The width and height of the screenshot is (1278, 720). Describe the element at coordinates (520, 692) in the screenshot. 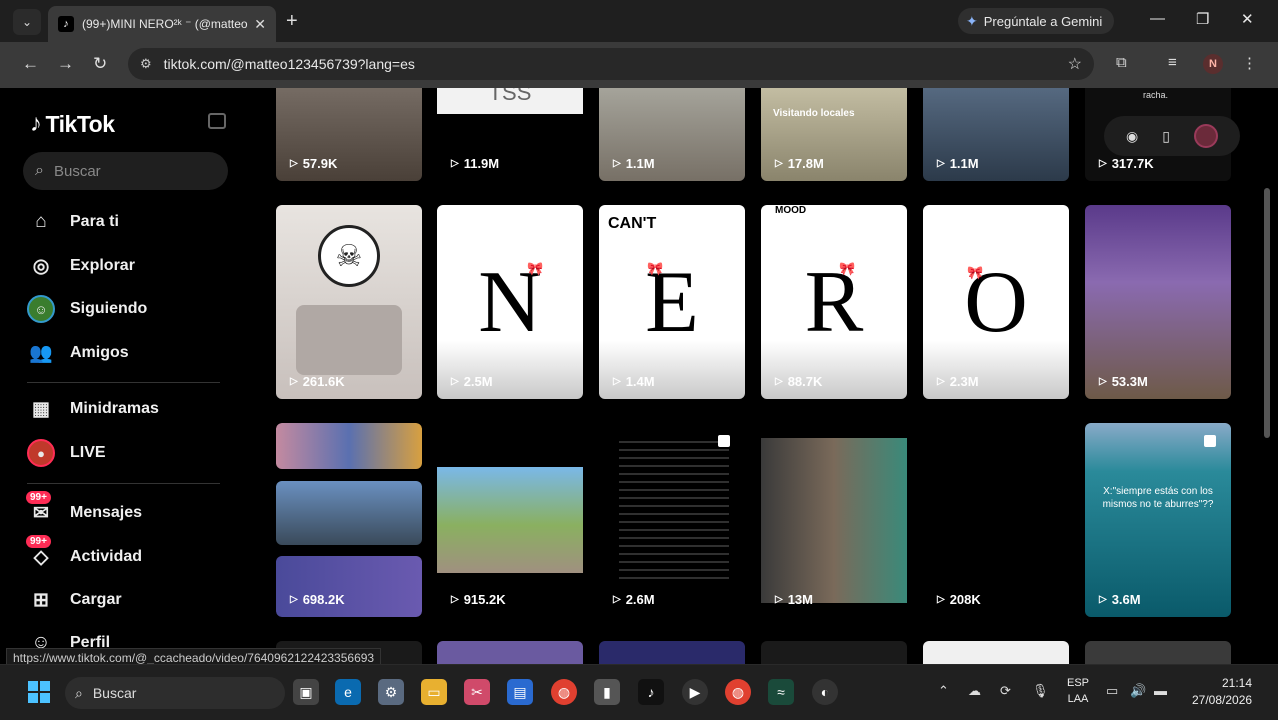

I see `store-icon: ▤` at that location.